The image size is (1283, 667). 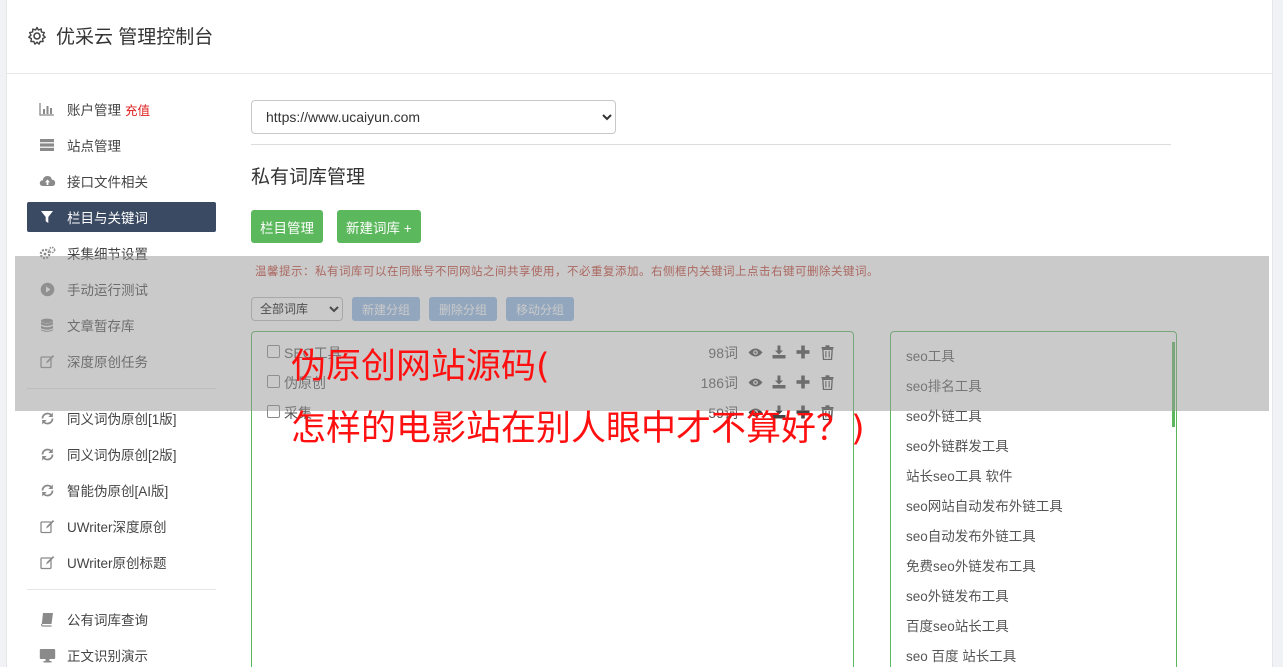 I want to click on keyword-item: seo 百度 站长工具, so click(x=1033, y=654).